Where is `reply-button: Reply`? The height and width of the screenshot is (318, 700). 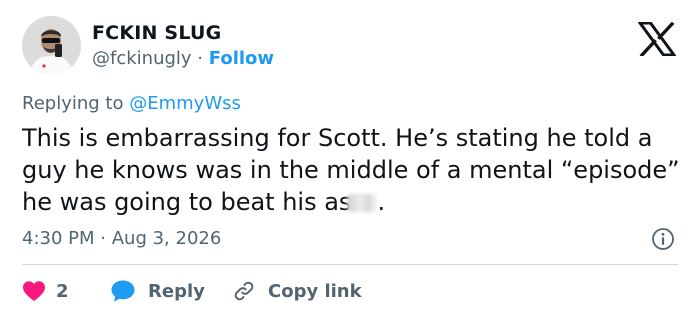 reply-button: Reply is located at coordinates (157, 291).